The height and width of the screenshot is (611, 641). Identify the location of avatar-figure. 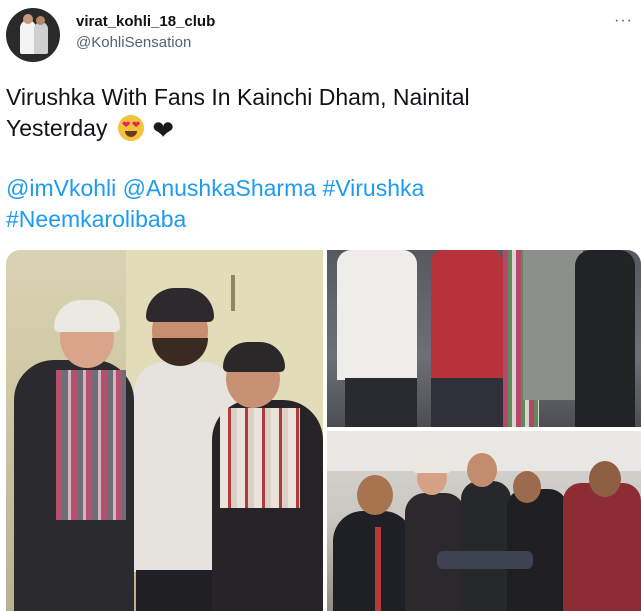
(41, 38).